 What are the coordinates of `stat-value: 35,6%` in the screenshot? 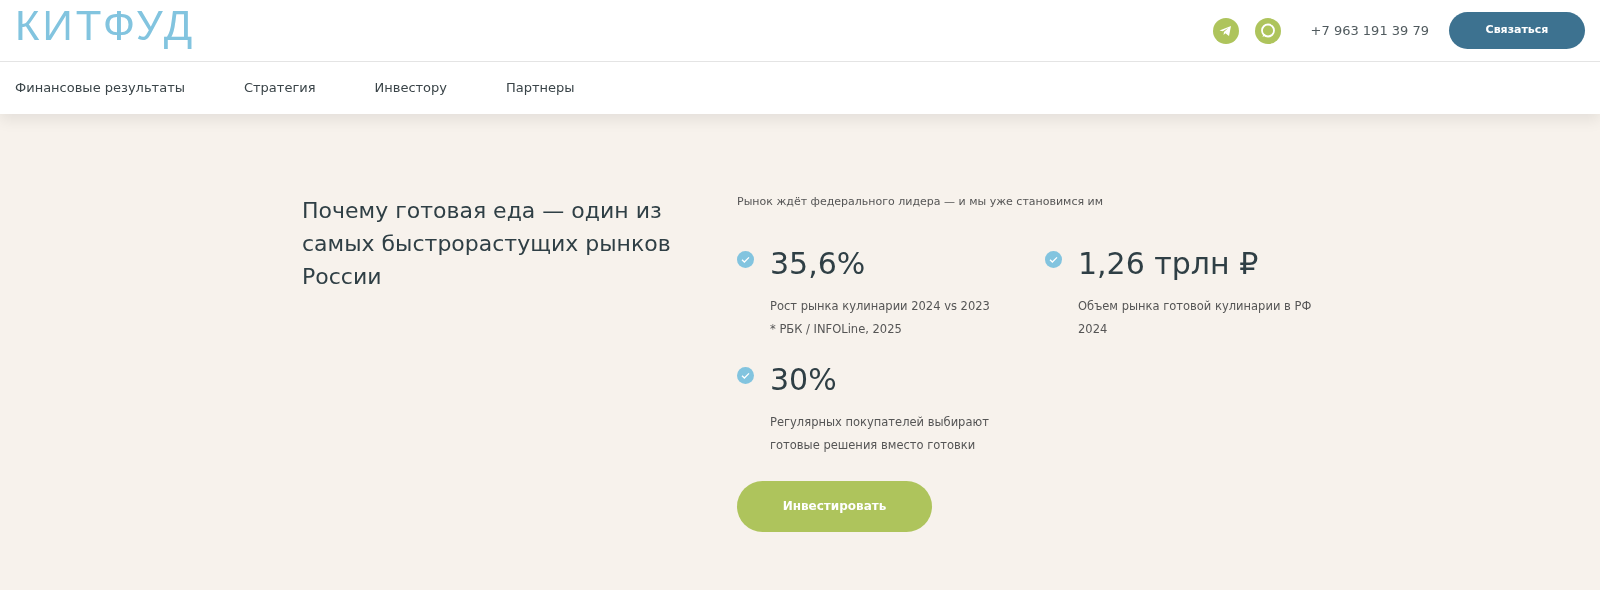 It's located at (818, 263).